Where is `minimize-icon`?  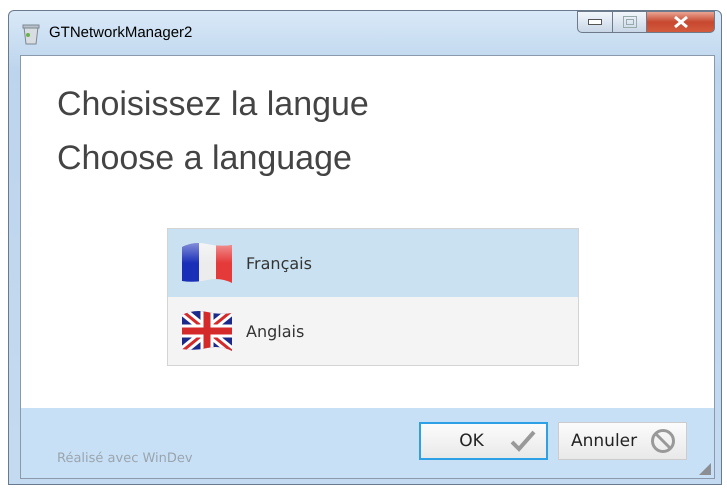
minimize-icon is located at coordinates (595, 22).